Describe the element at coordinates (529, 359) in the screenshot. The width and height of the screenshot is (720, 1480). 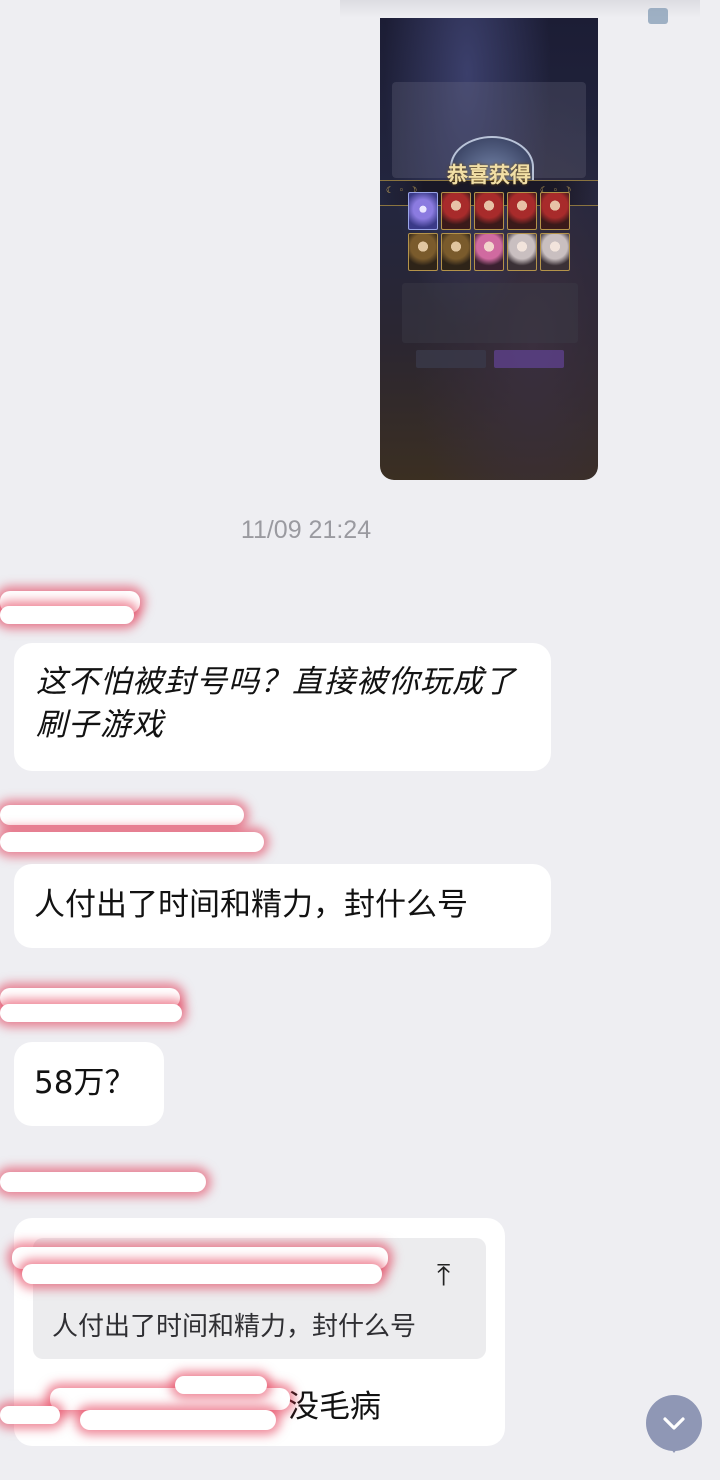
I see `screenshot-button-right` at that location.